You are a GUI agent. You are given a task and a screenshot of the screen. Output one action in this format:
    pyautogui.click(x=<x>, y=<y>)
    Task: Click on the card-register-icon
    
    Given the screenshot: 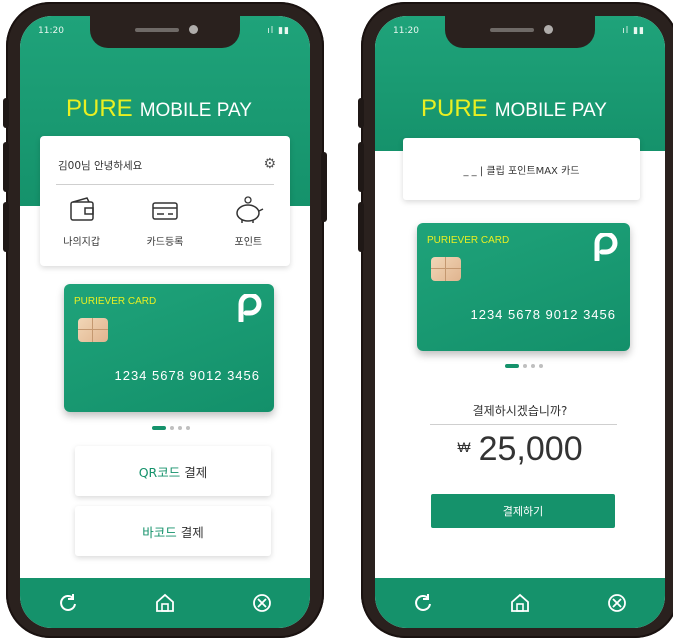 What is the action you would take?
    pyautogui.click(x=165, y=211)
    